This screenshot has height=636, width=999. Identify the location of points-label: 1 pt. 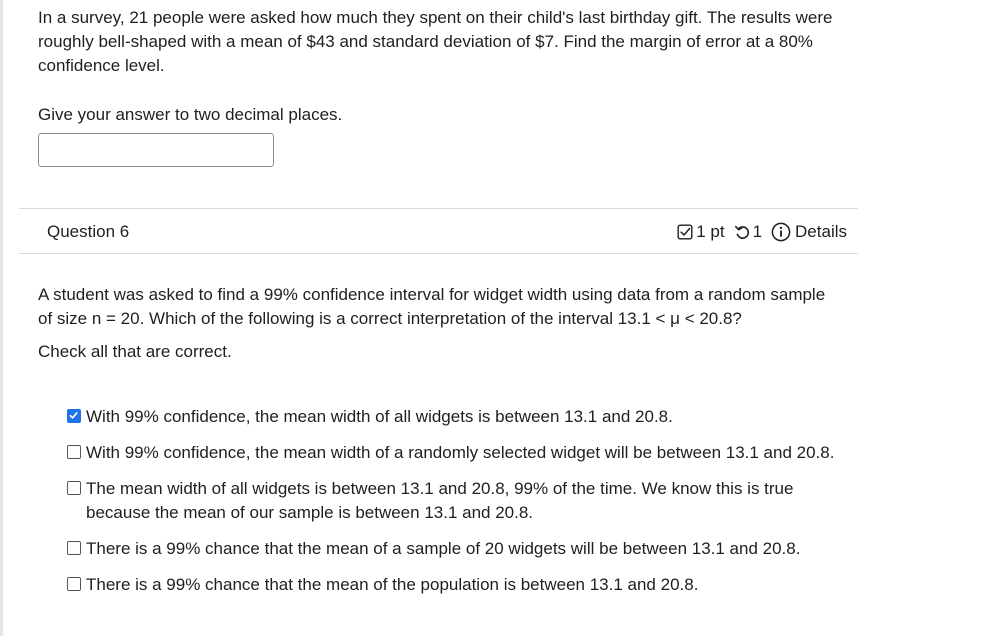
(710, 231).